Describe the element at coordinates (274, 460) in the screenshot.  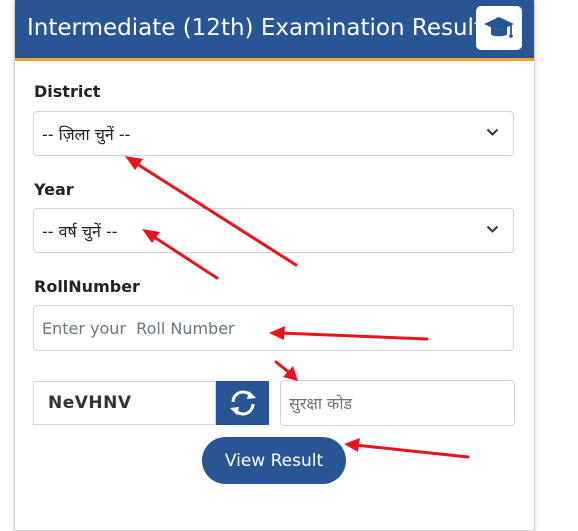
I see `view-result-button: View Result` at that location.